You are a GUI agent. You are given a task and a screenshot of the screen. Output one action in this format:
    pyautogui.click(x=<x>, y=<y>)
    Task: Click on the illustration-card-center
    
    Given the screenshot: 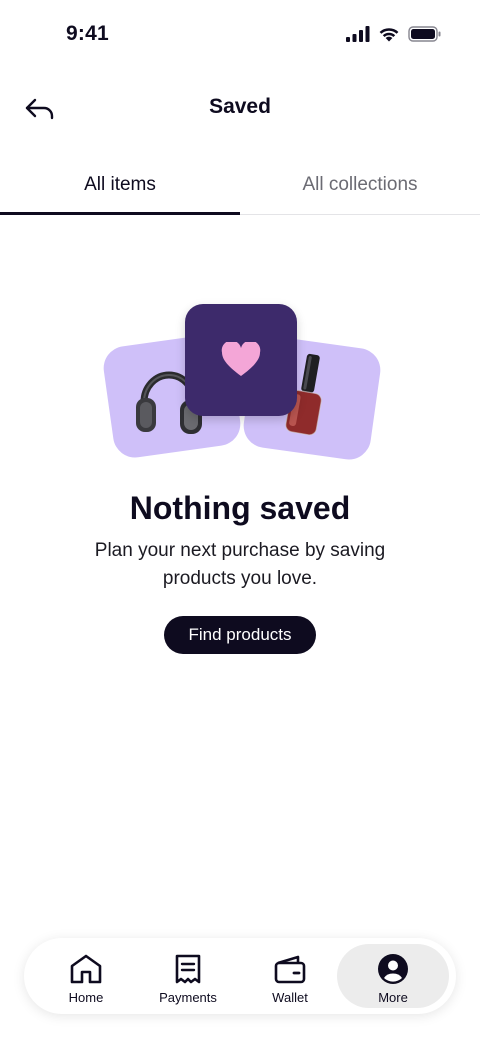 What is the action you would take?
    pyautogui.click(x=241, y=360)
    